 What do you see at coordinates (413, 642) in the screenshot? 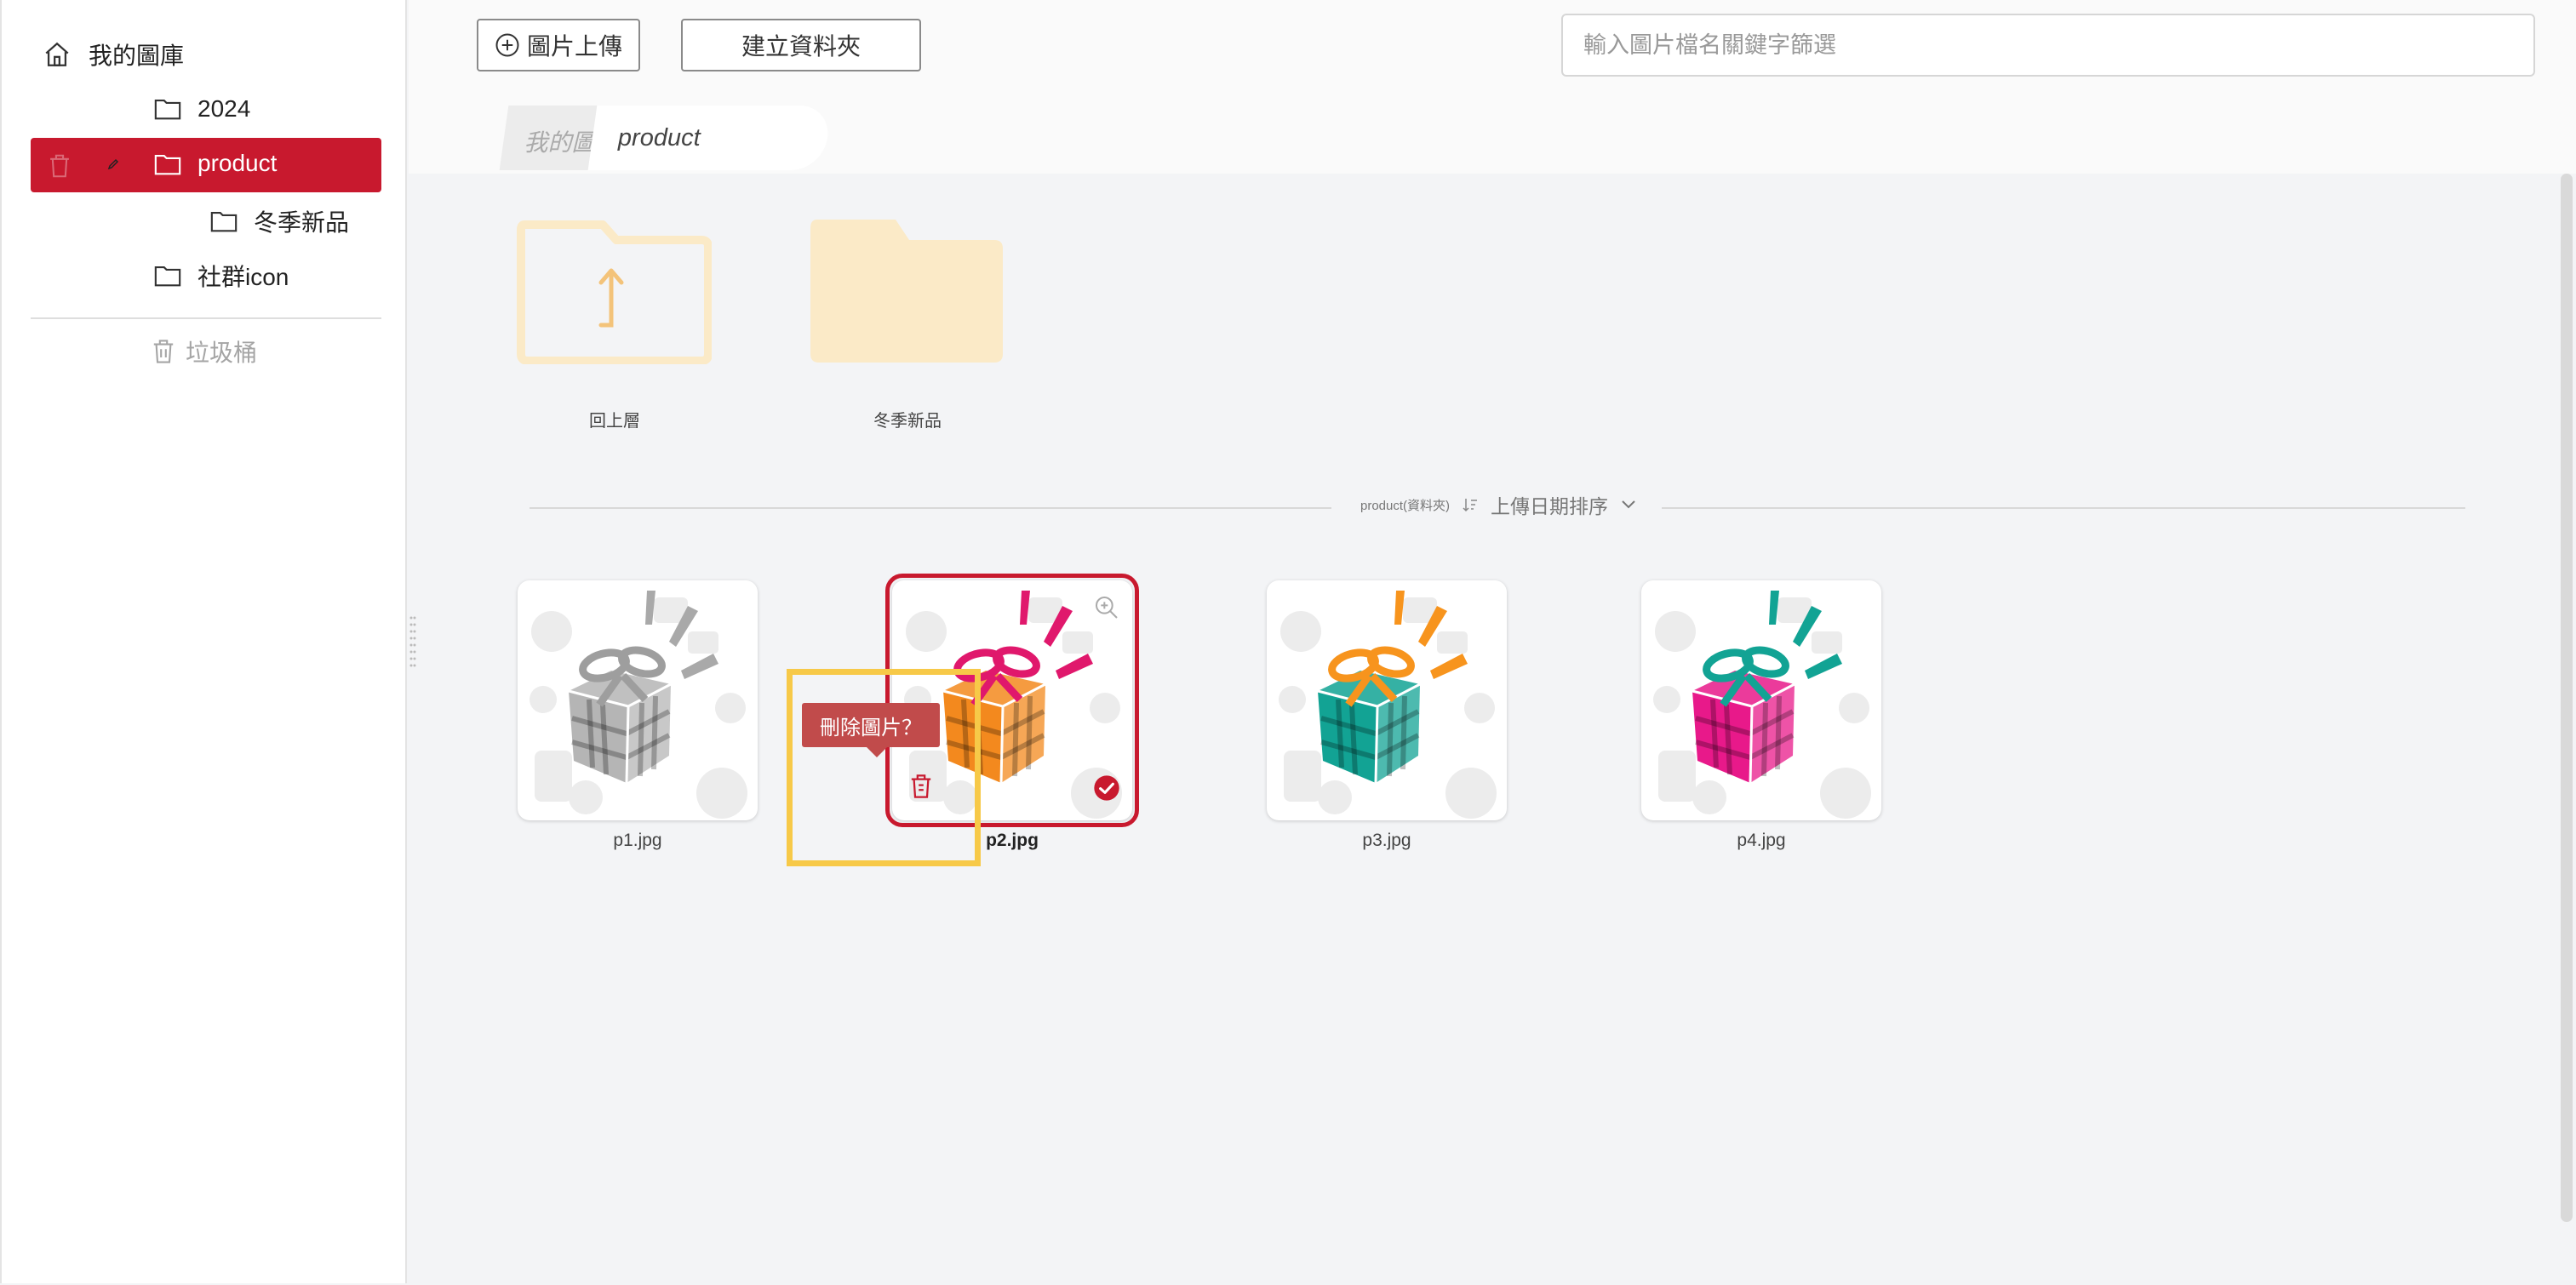
I see `resize-handle-icon` at bounding box center [413, 642].